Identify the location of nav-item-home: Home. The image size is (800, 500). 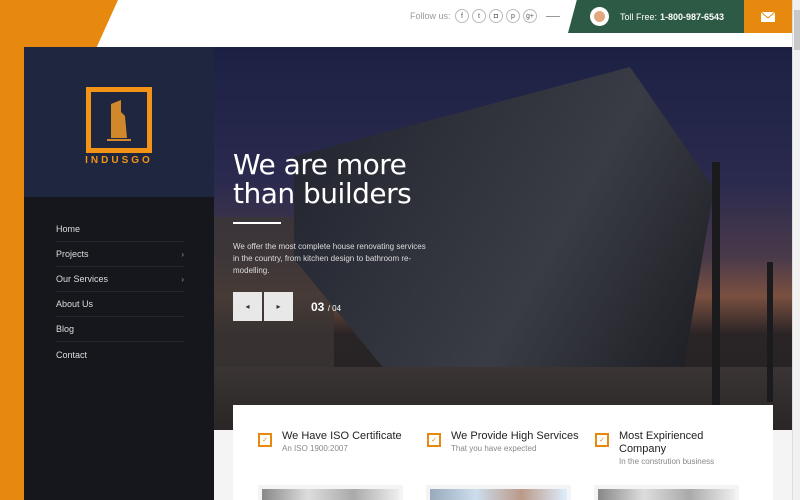
(120, 229).